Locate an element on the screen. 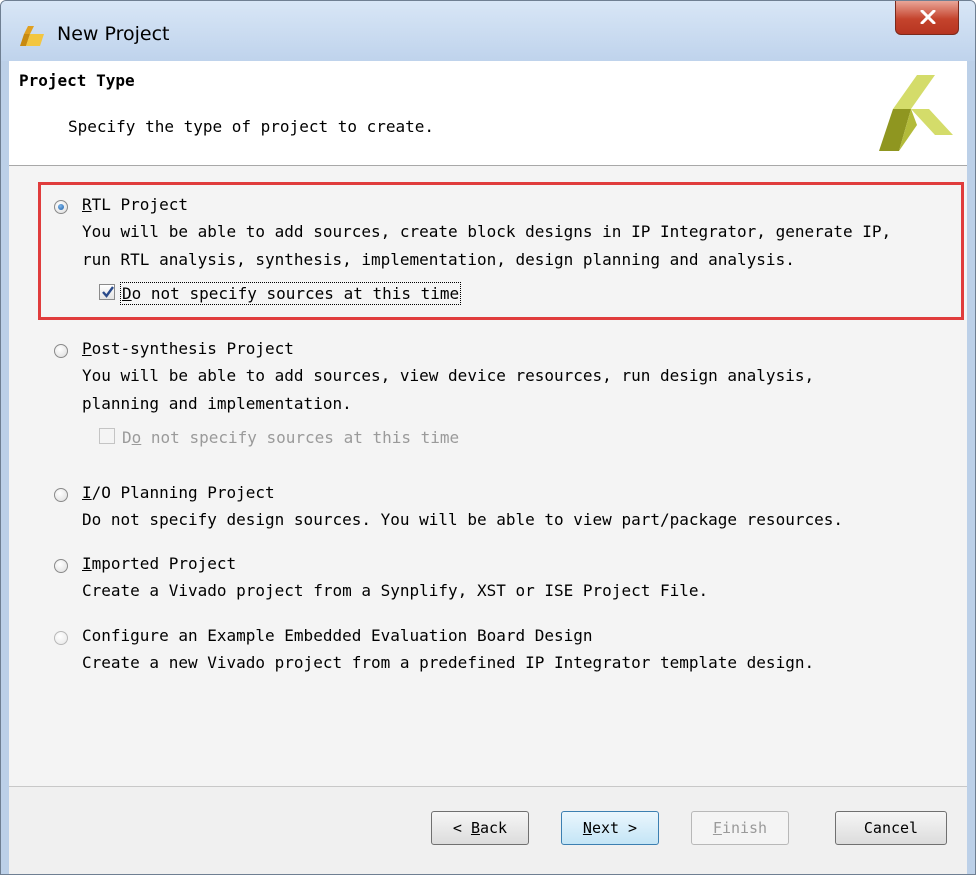 Image resolution: width=976 pixels, height=875 pixels. rtl-no-sources-label: Do not specify sources at this time is located at coordinates (290, 293).